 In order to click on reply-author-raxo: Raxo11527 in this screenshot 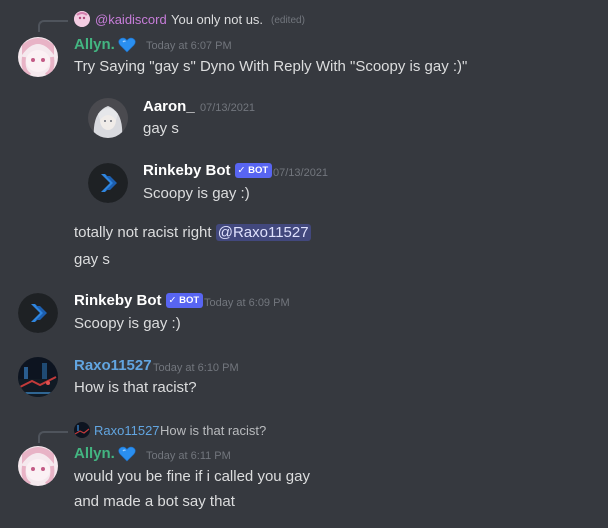, I will do `click(127, 430)`.